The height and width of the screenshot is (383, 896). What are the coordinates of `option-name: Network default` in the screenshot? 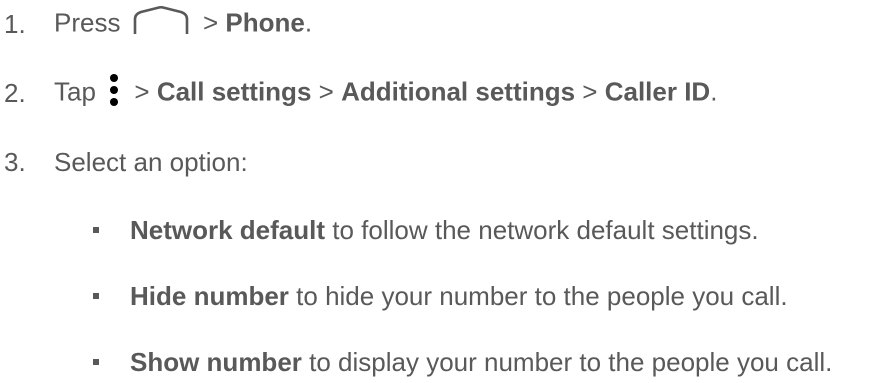 It's located at (228, 229).